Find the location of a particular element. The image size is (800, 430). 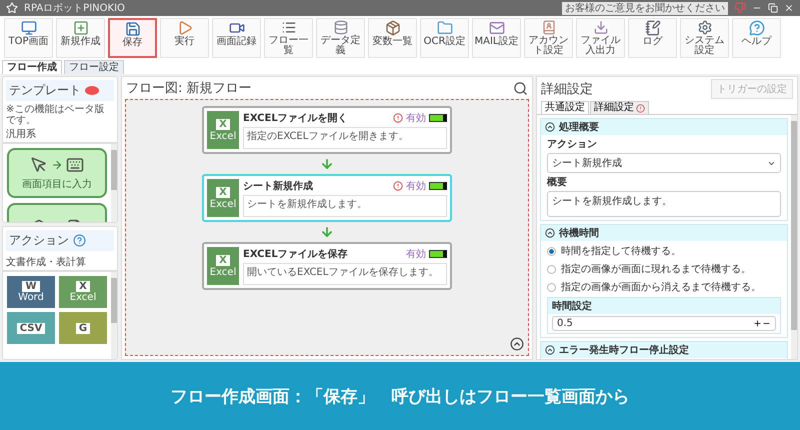

template-card: 画面項目に入力 is located at coordinates (57, 173).